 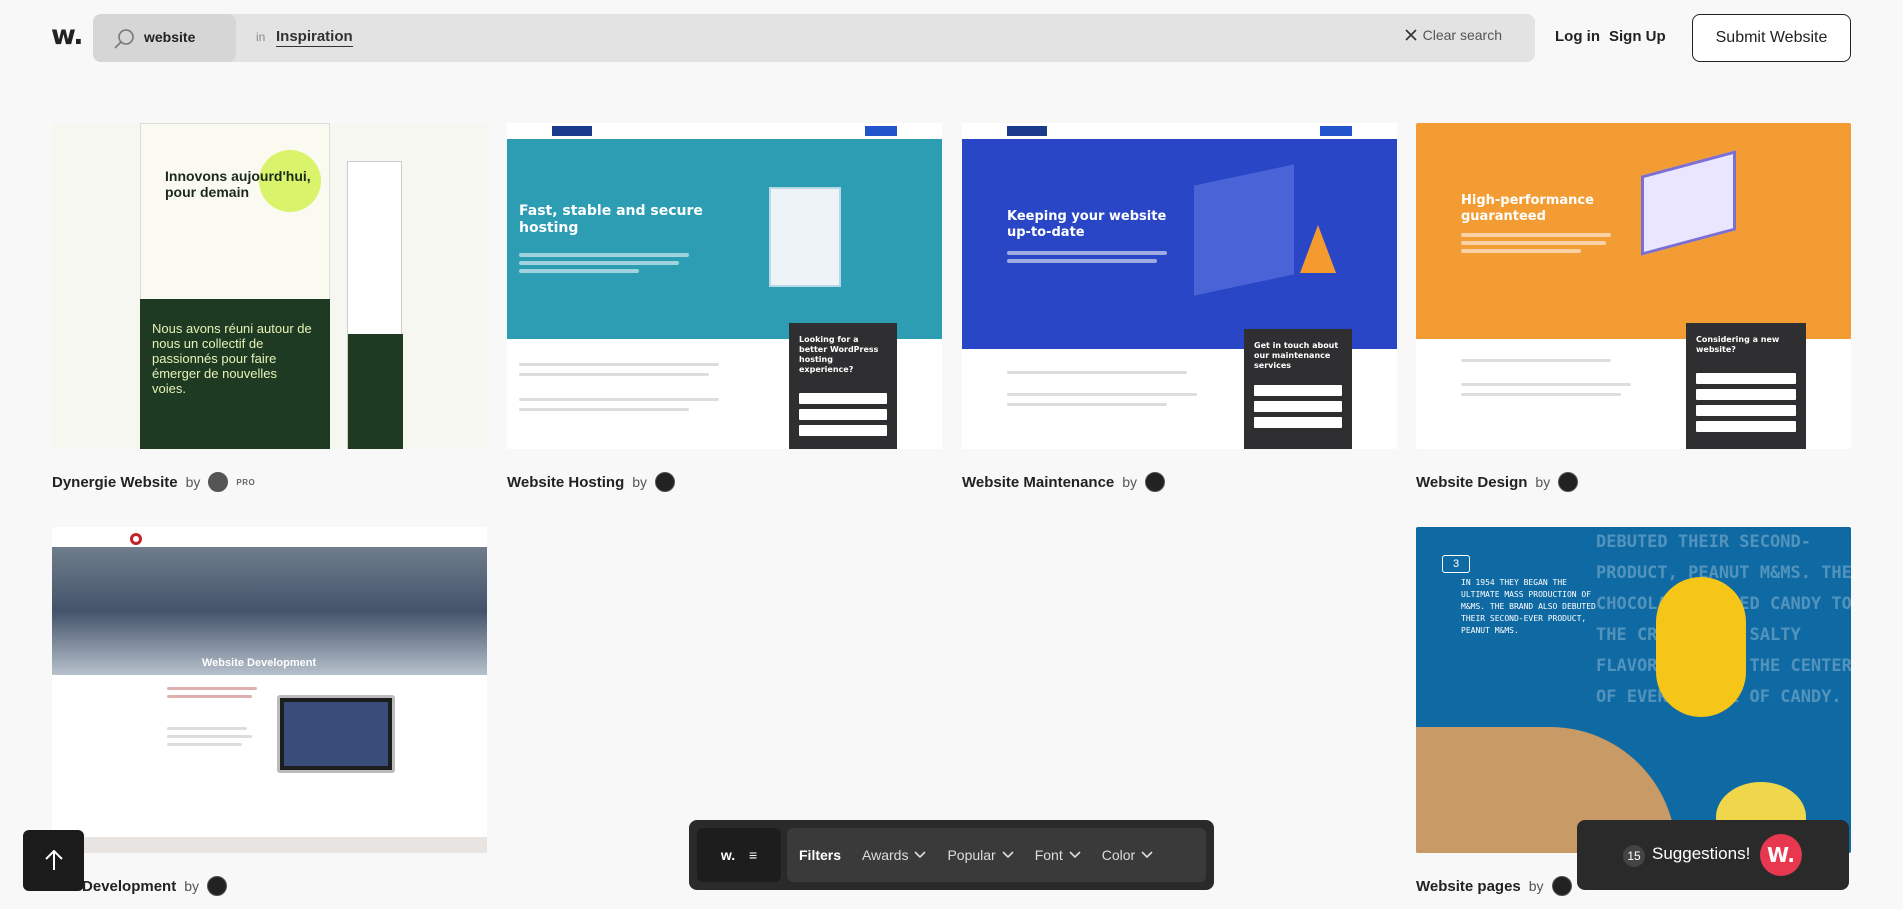 I want to click on brand-mark, so click(x=136, y=539).